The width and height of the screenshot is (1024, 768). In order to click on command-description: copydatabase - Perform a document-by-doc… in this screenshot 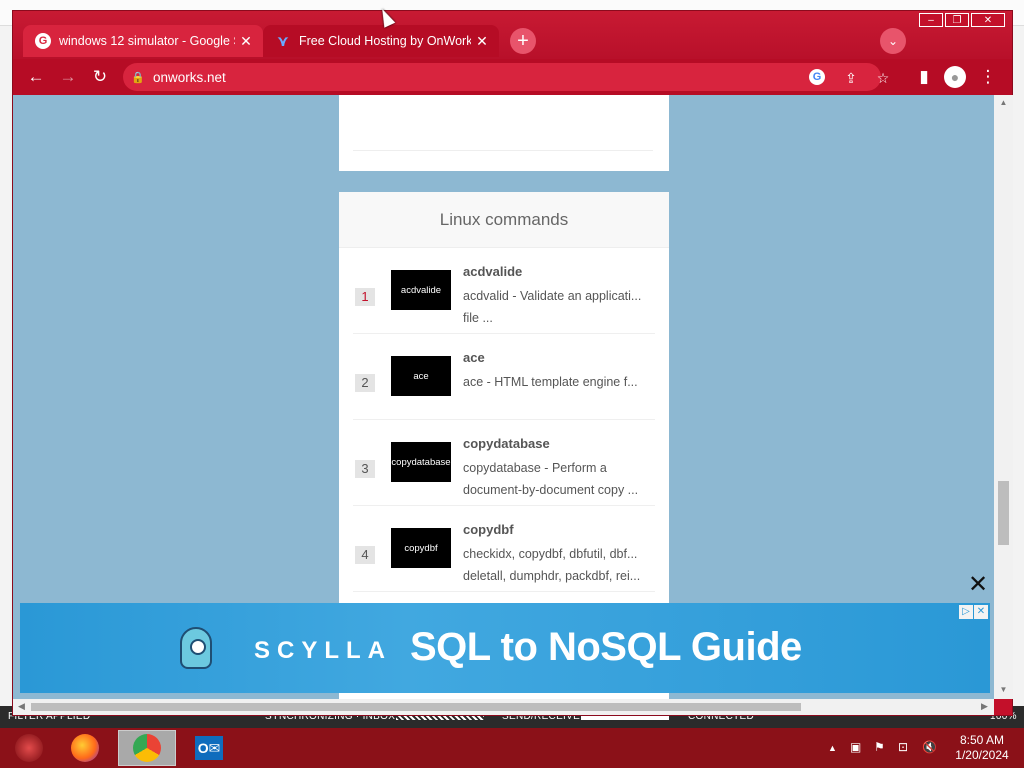, I will do `click(558, 479)`.